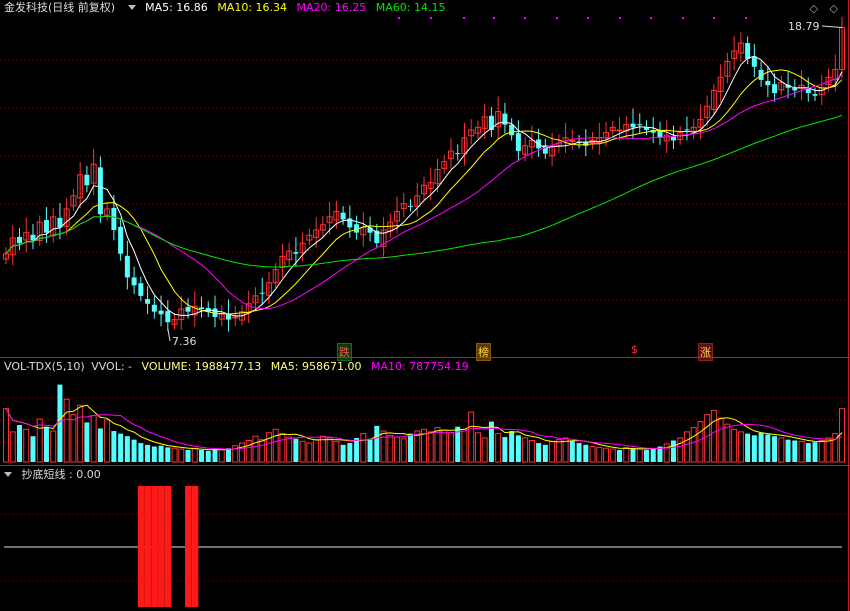  I want to click on window-controls: ◇ ◇, so click(826, 8).